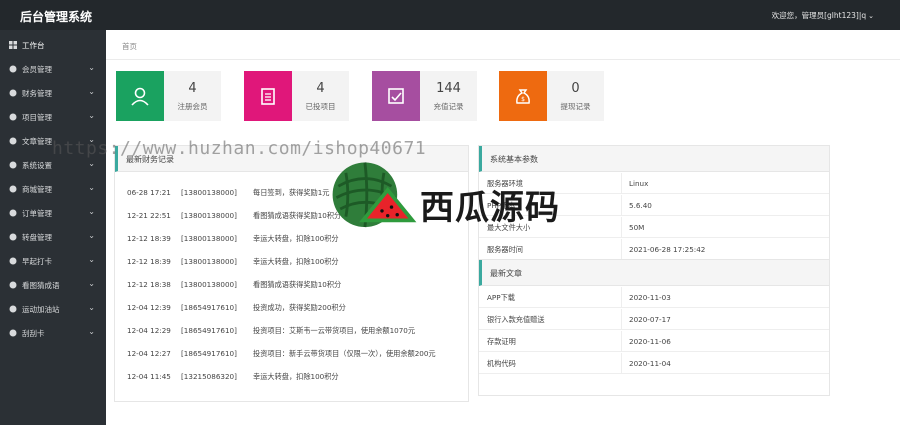 This screenshot has width=900, height=425. What do you see at coordinates (53, 237) in the screenshot?
I see `sidebar-item: 转盘管理 ⌄` at bounding box center [53, 237].